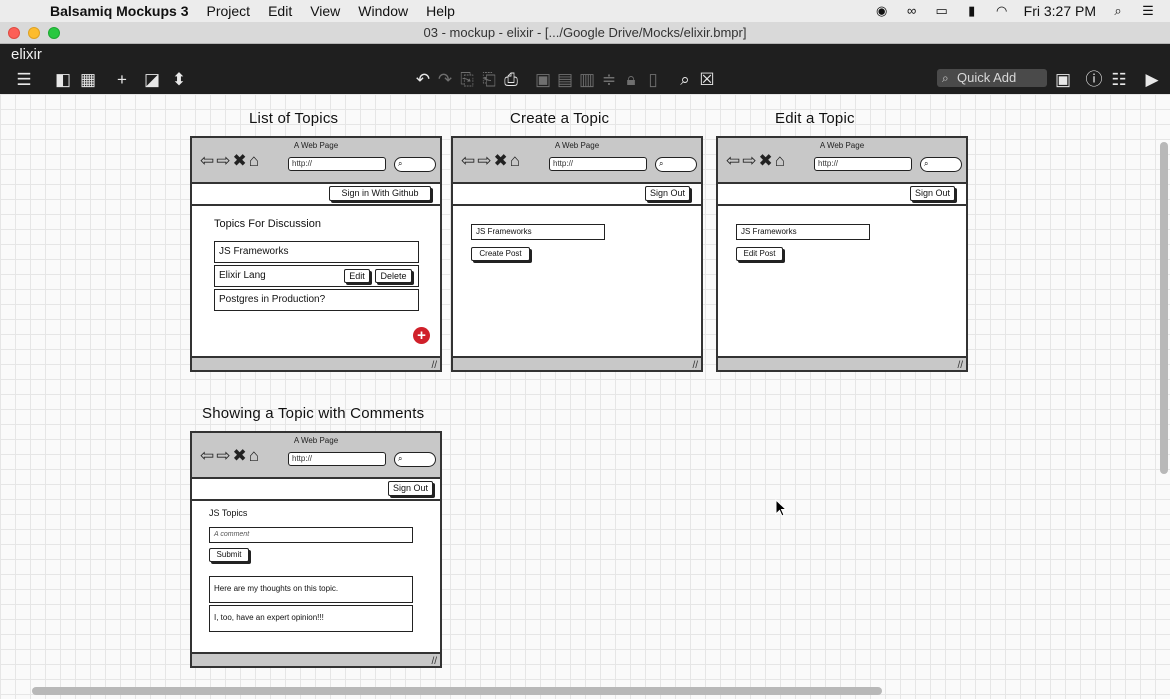 The height and width of the screenshot is (699, 1170). What do you see at coordinates (229, 555) in the screenshot?
I see `submit-comment-button: Submit` at bounding box center [229, 555].